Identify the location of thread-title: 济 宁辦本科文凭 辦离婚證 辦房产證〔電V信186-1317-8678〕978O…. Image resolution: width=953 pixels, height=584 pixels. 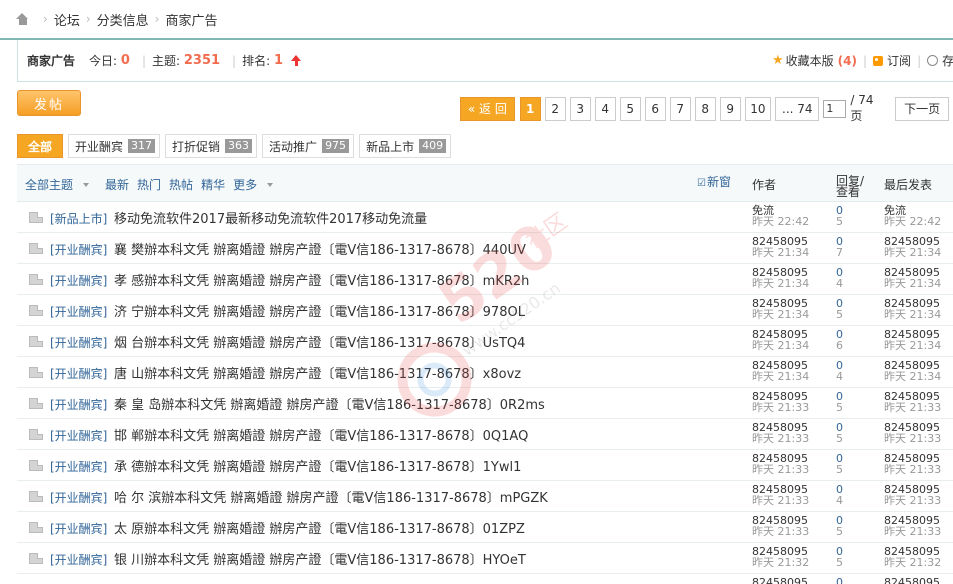
(319, 310).